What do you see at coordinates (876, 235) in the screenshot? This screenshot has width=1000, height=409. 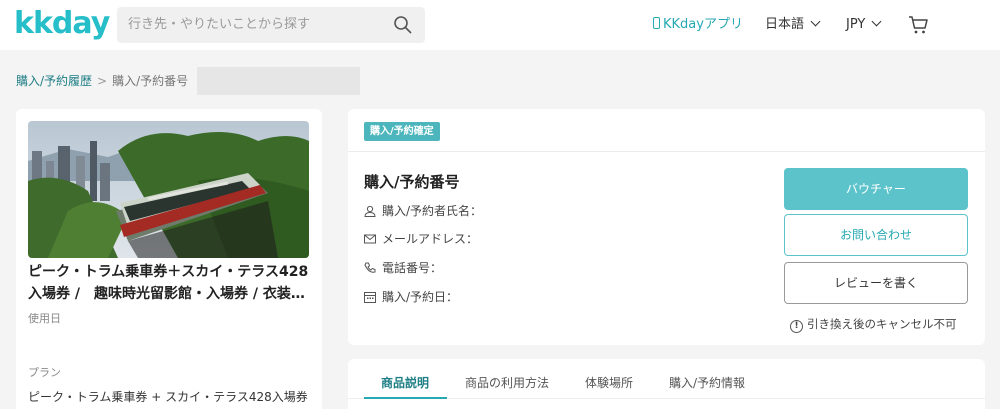 I see `contact-button: お問い合わせ` at bounding box center [876, 235].